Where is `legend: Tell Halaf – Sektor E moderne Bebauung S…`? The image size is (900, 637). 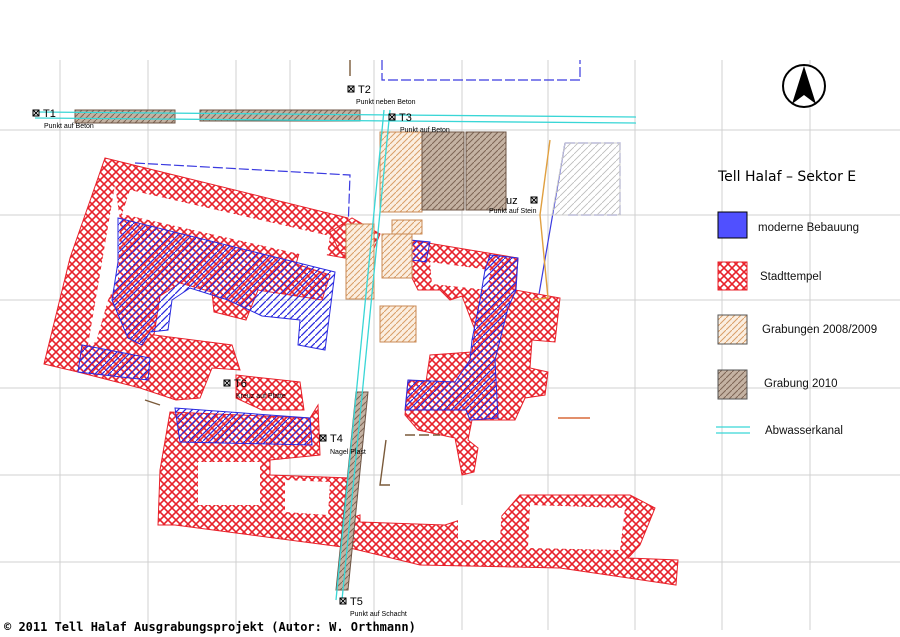 legend: Tell Halaf – Sektor E moderne Bebauung S… is located at coordinates (796, 303).